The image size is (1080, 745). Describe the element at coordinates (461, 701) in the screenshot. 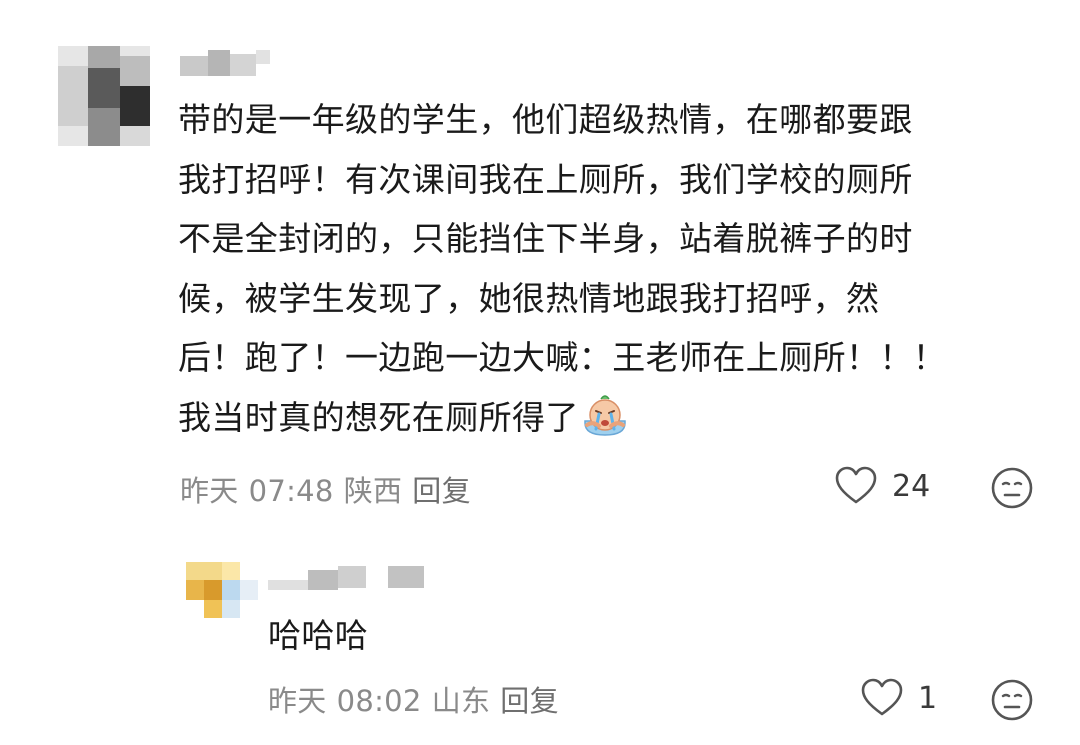

I see `comment-location: 山东` at that location.